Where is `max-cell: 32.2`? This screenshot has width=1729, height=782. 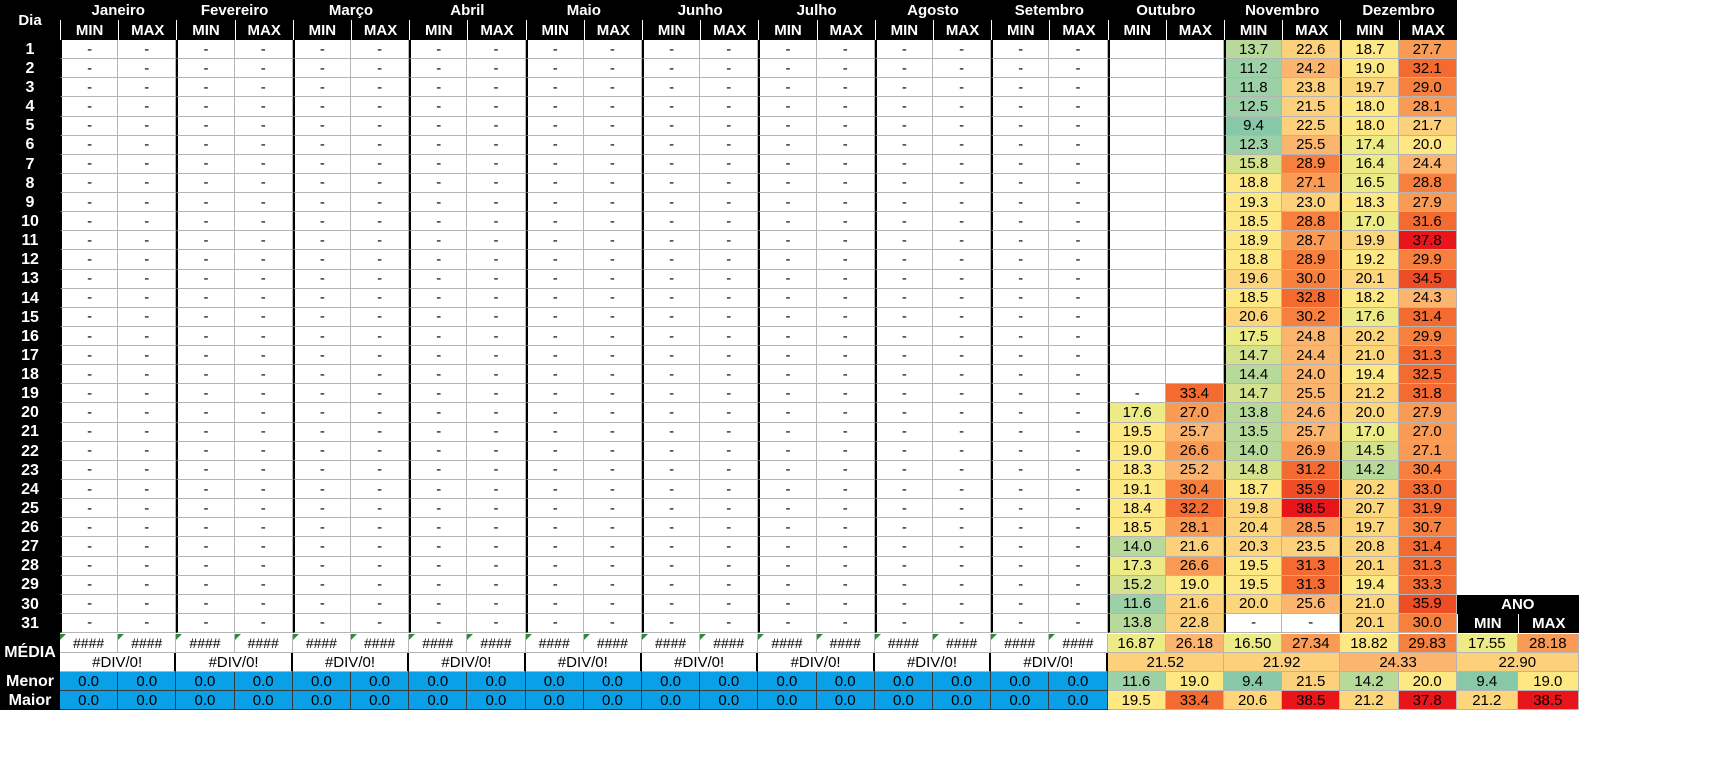
max-cell: 32.2 is located at coordinates (1194, 509).